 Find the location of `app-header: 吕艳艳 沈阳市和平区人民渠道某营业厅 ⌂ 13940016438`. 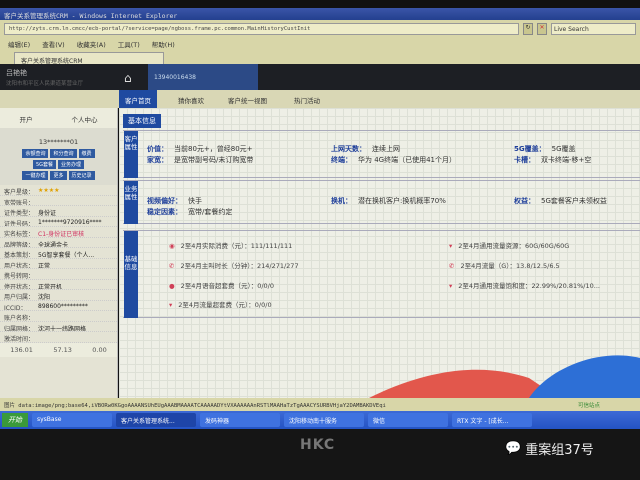

app-header: 吕艳艳 沈阳市和平区人民渠道某营业厅 ⌂ 13940016438 is located at coordinates (320, 78).